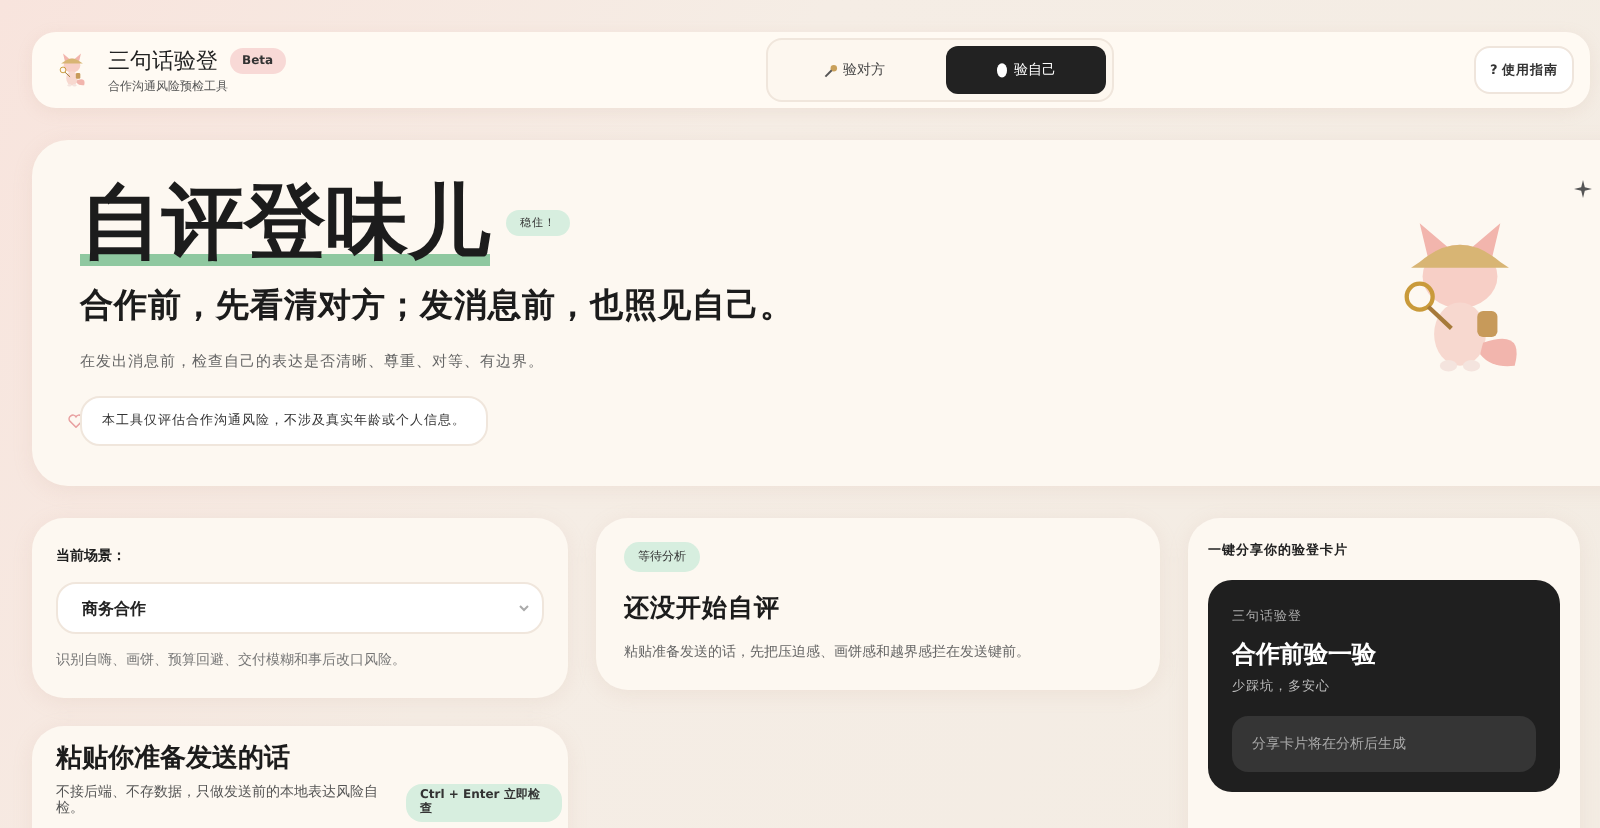  Describe the element at coordinates (1583, 189) in the screenshot. I see `sparkle-icon` at that location.